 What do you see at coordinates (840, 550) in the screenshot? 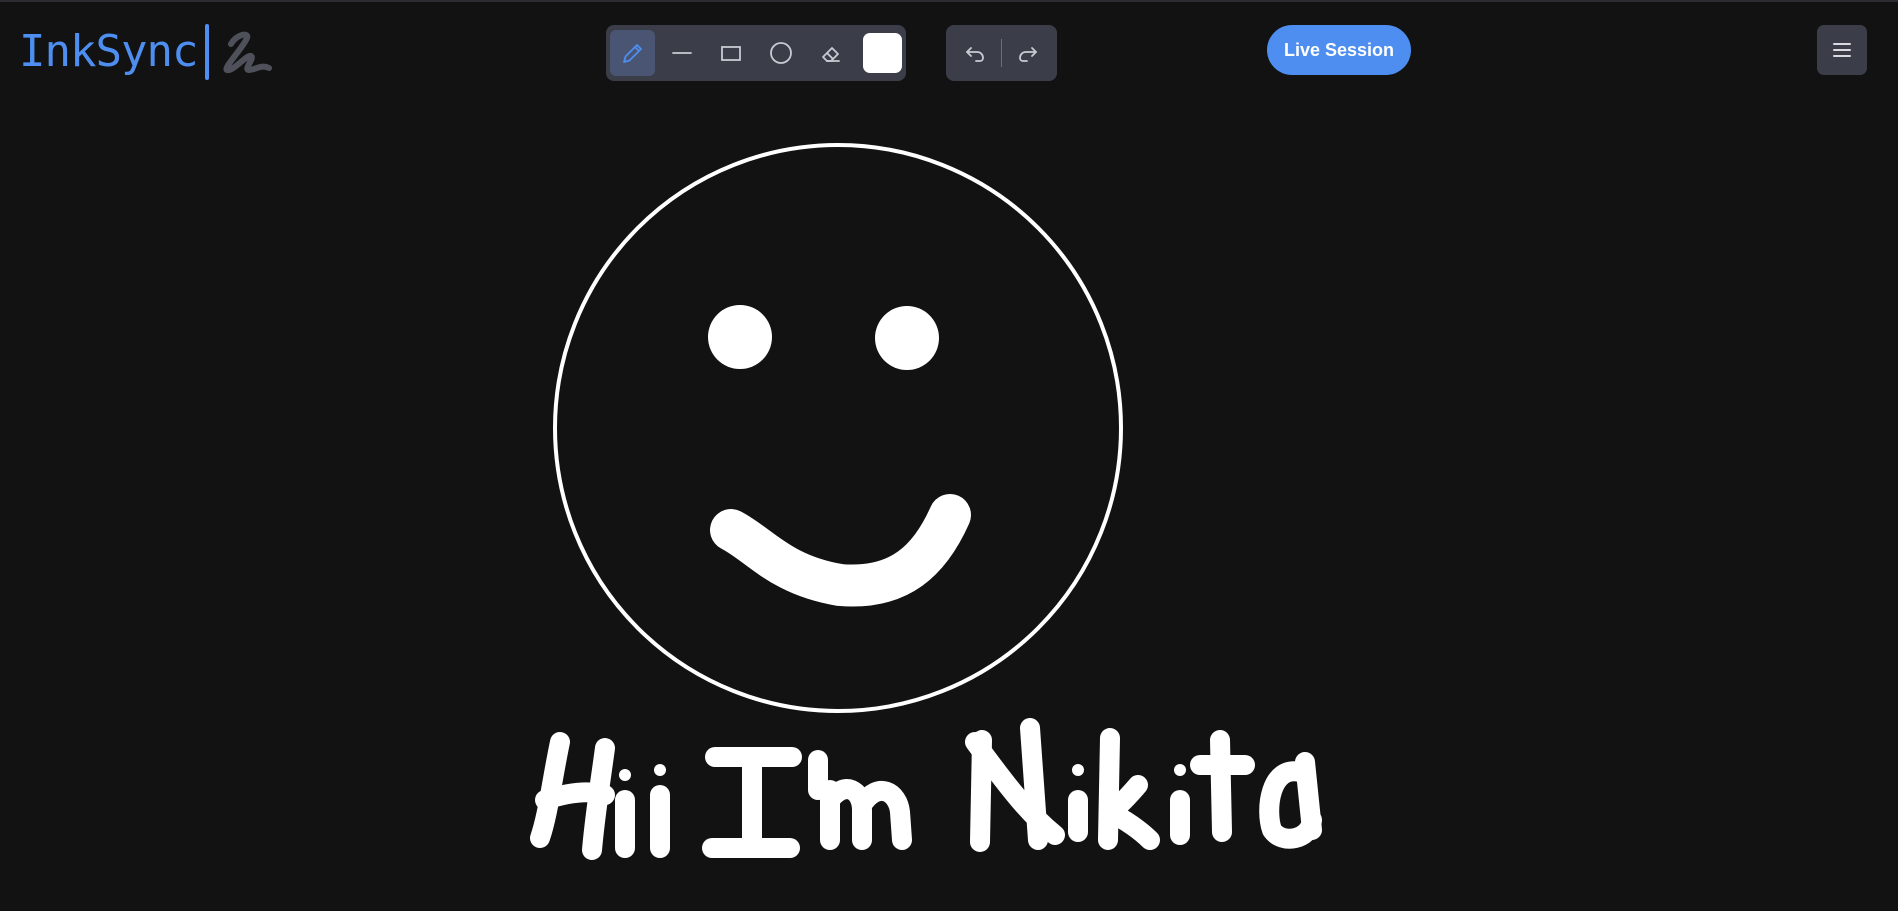
I see `drawn-smile` at bounding box center [840, 550].